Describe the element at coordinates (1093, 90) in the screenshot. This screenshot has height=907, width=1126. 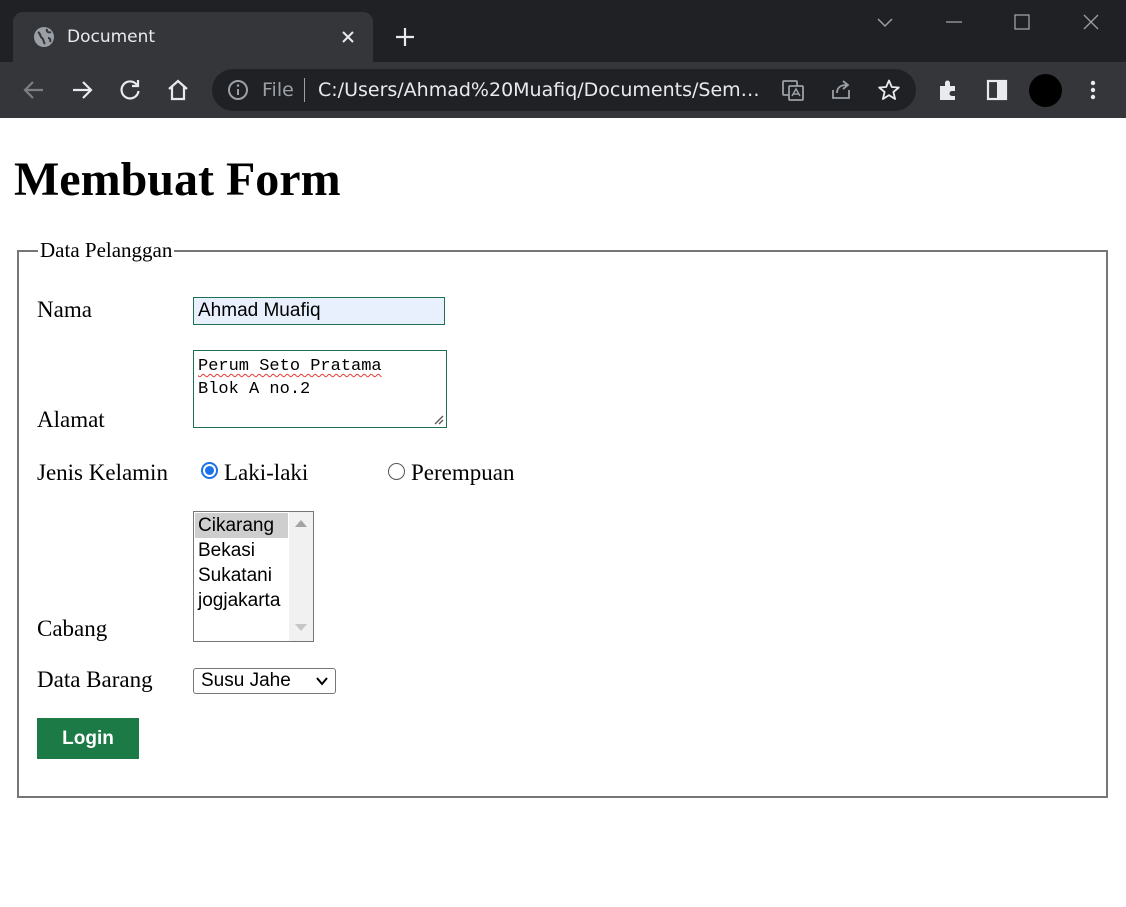
I see `more-menu-icon` at that location.